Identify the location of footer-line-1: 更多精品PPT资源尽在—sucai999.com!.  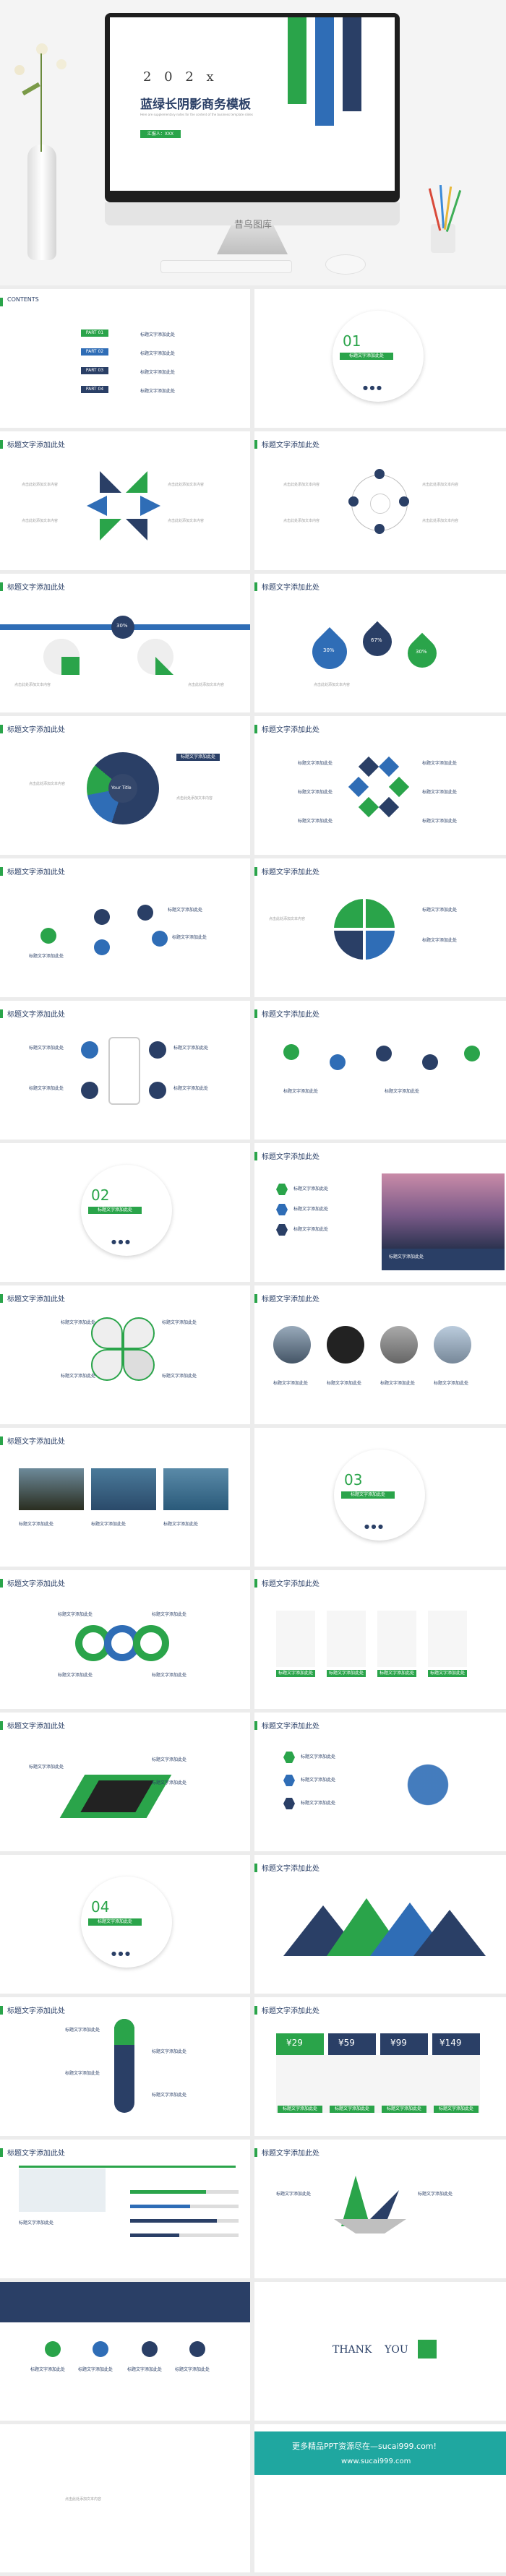
(364, 2446).